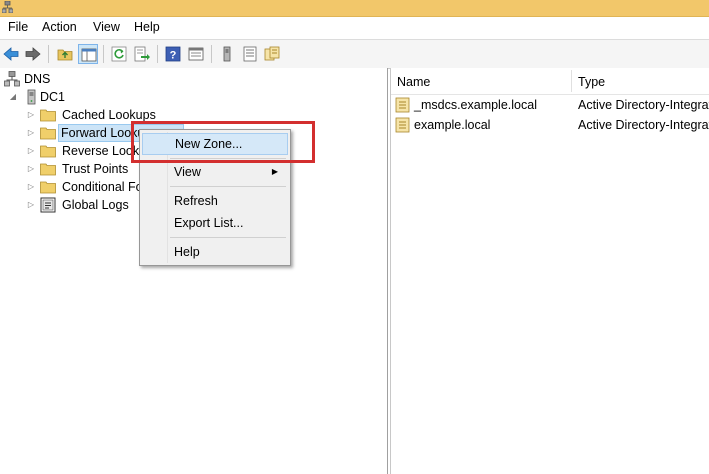  I want to click on show-hide-console-tree-button, so click(88, 54).